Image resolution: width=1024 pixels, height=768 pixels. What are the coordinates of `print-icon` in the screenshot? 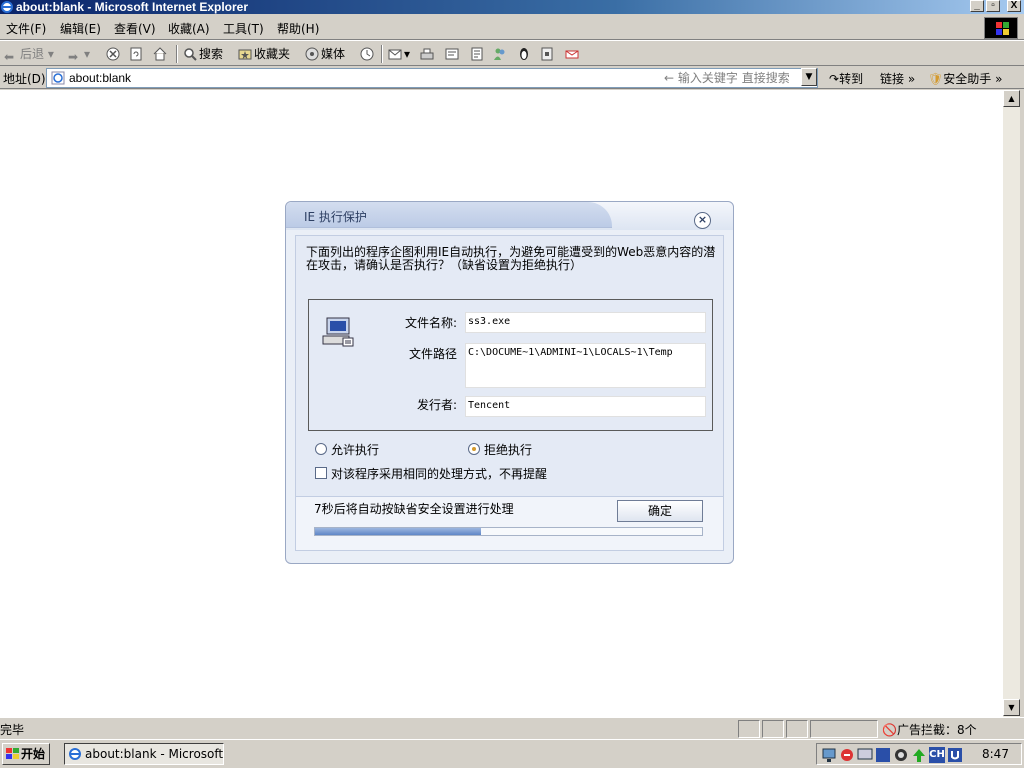 It's located at (427, 54).